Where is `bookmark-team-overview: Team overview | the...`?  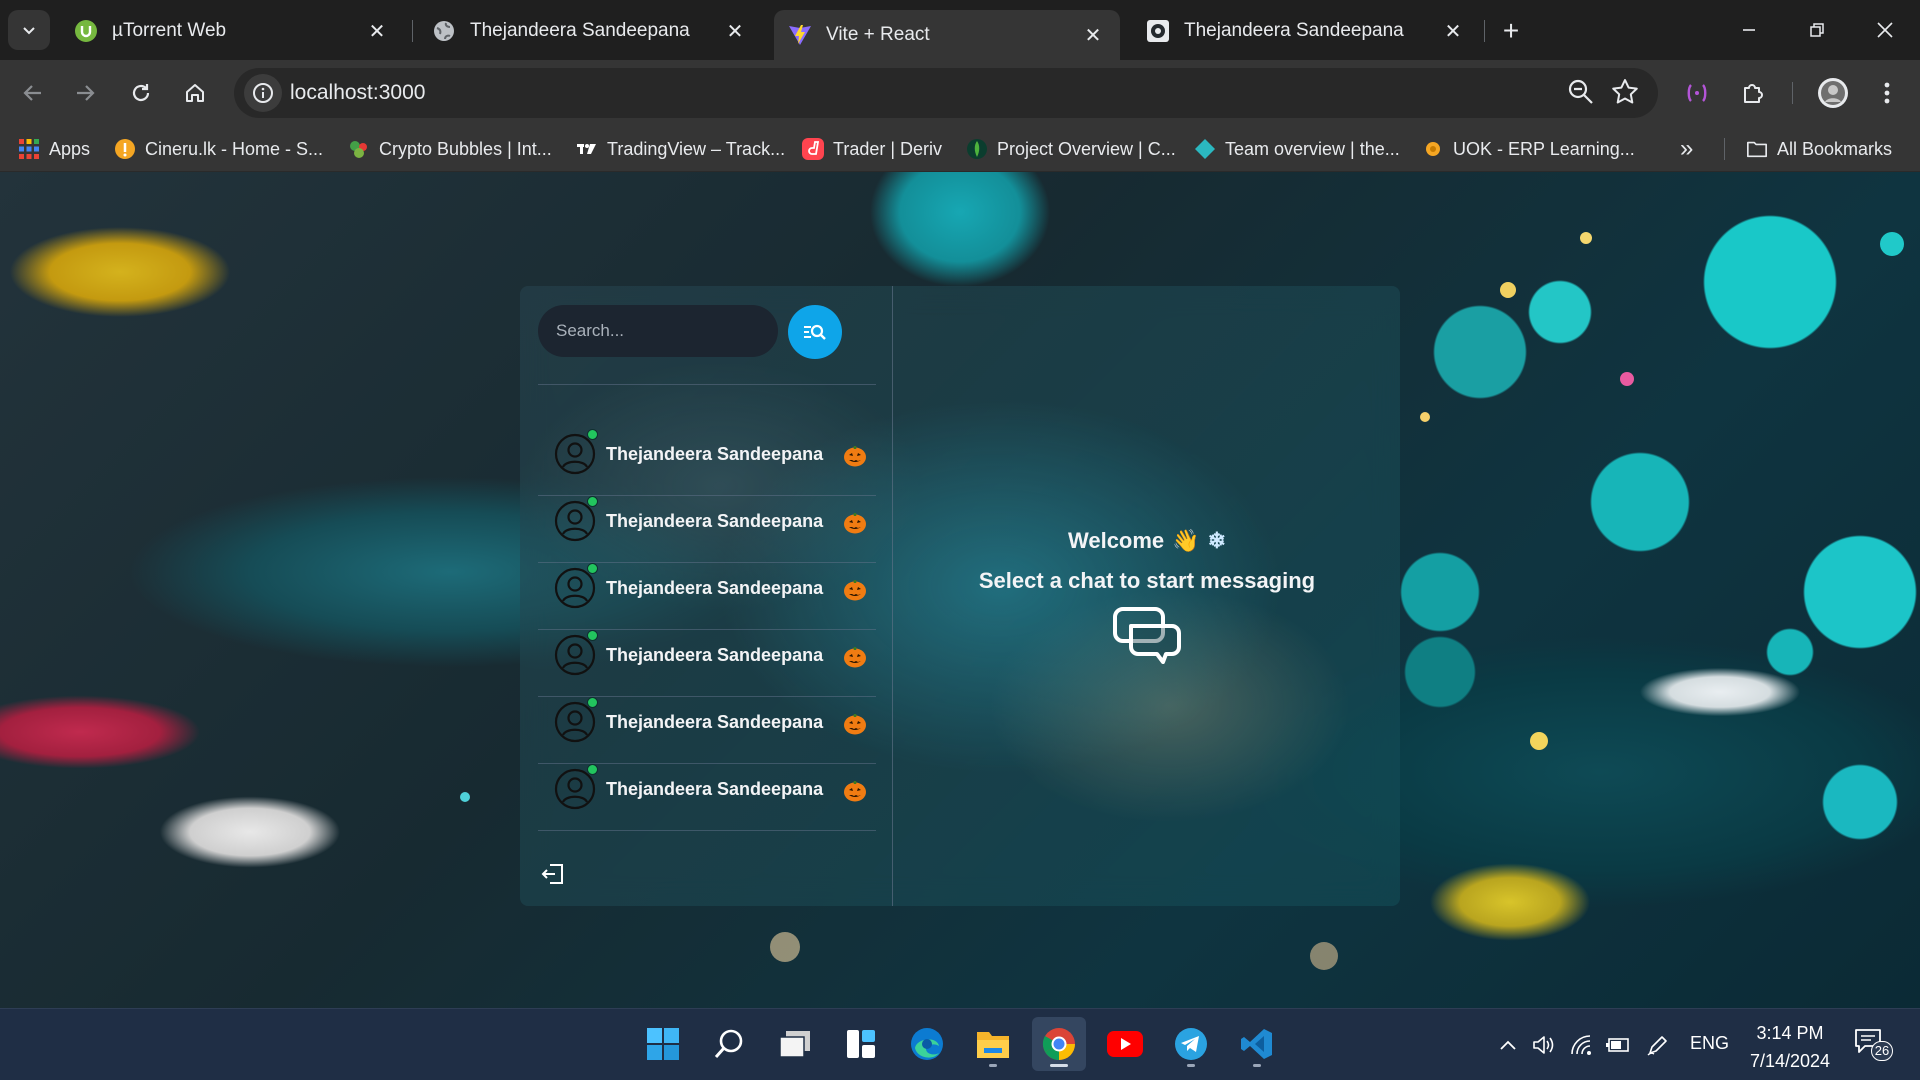
bookmark-team-overview: Team overview | the... is located at coordinates (1297, 149).